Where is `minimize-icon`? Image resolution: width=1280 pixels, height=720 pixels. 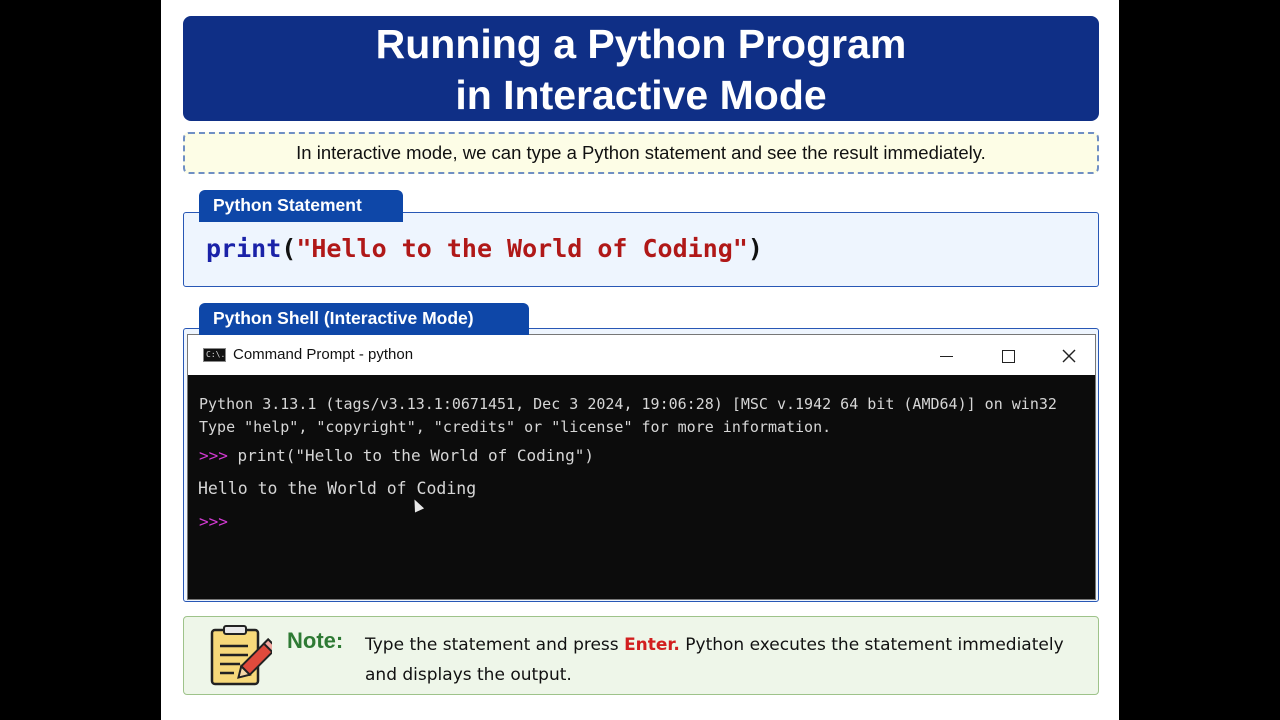
minimize-icon is located at coordinates (946, 356).